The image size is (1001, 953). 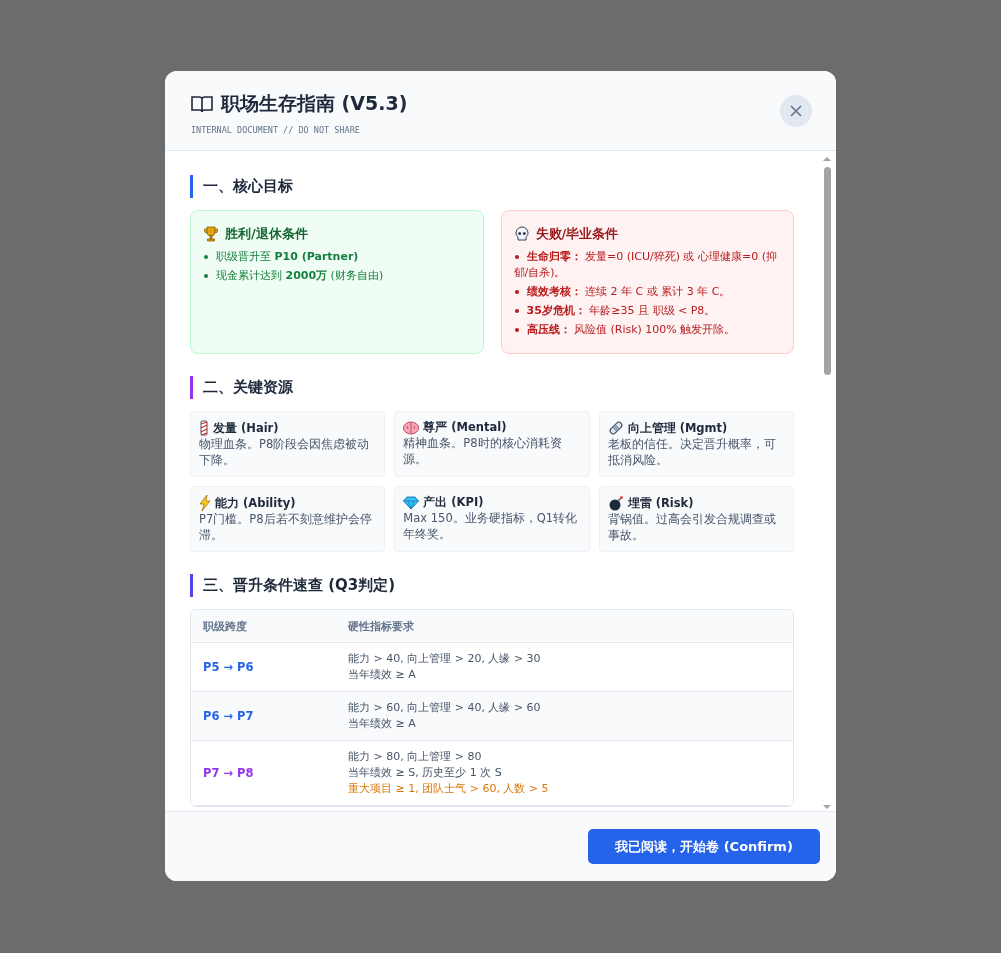 I want to click on dialog-subtitle: INTERNAL DOCUMENT // DO NOT SHARE, so click(x=276, y=130).